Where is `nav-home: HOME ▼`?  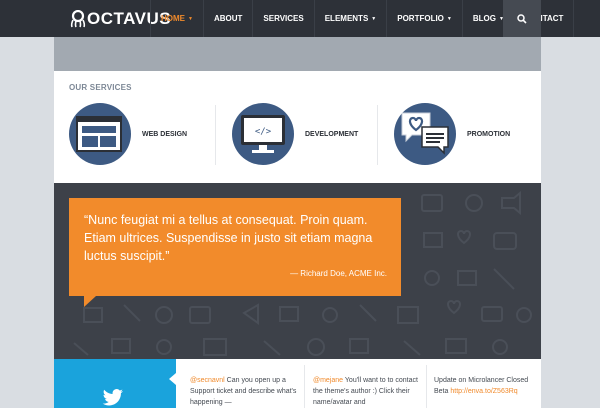 nav-home: HOME ▼ is located at coordinates (176, 18).